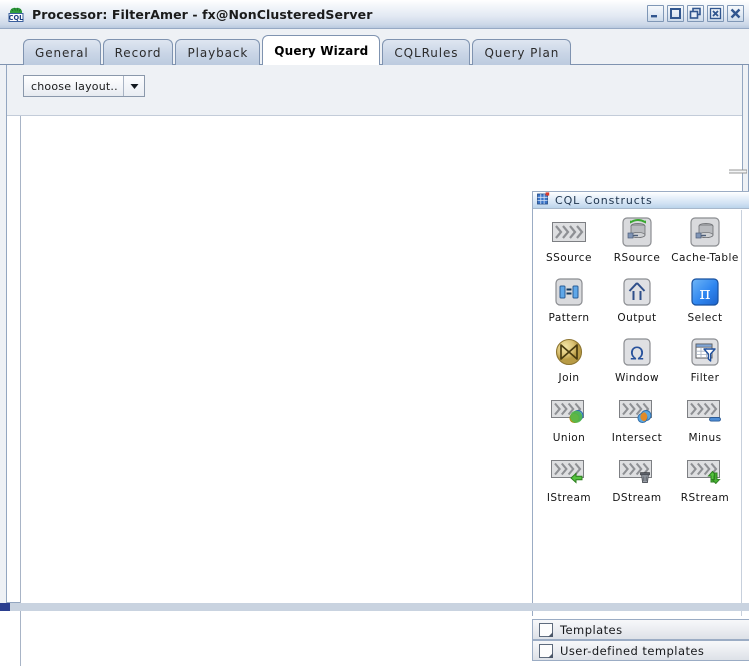 The width and height of the screenshot is (749, 666). Describe the element at coordinates (637, 258) in the screenshot. I see `construct-label: RSource` at that location.